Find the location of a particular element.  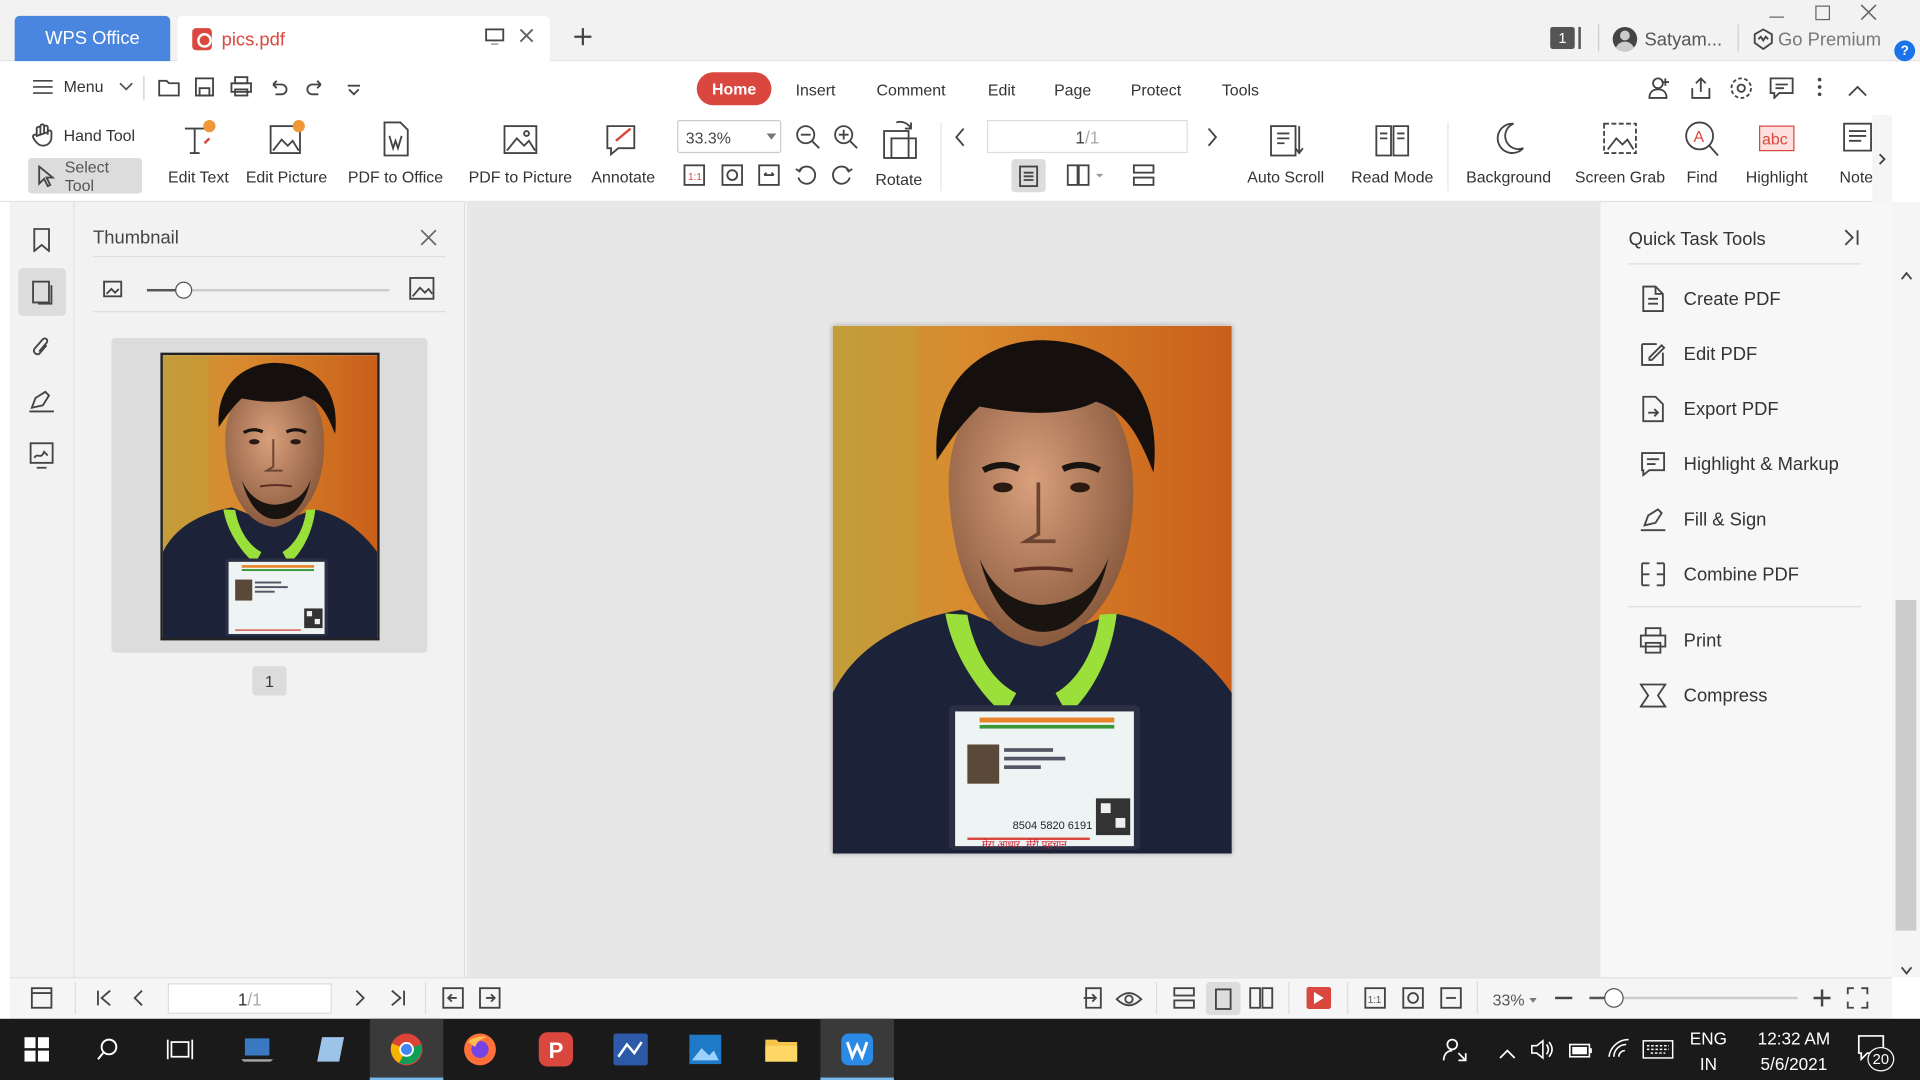

menu-button: Menu is located at coordinates (82, 86).